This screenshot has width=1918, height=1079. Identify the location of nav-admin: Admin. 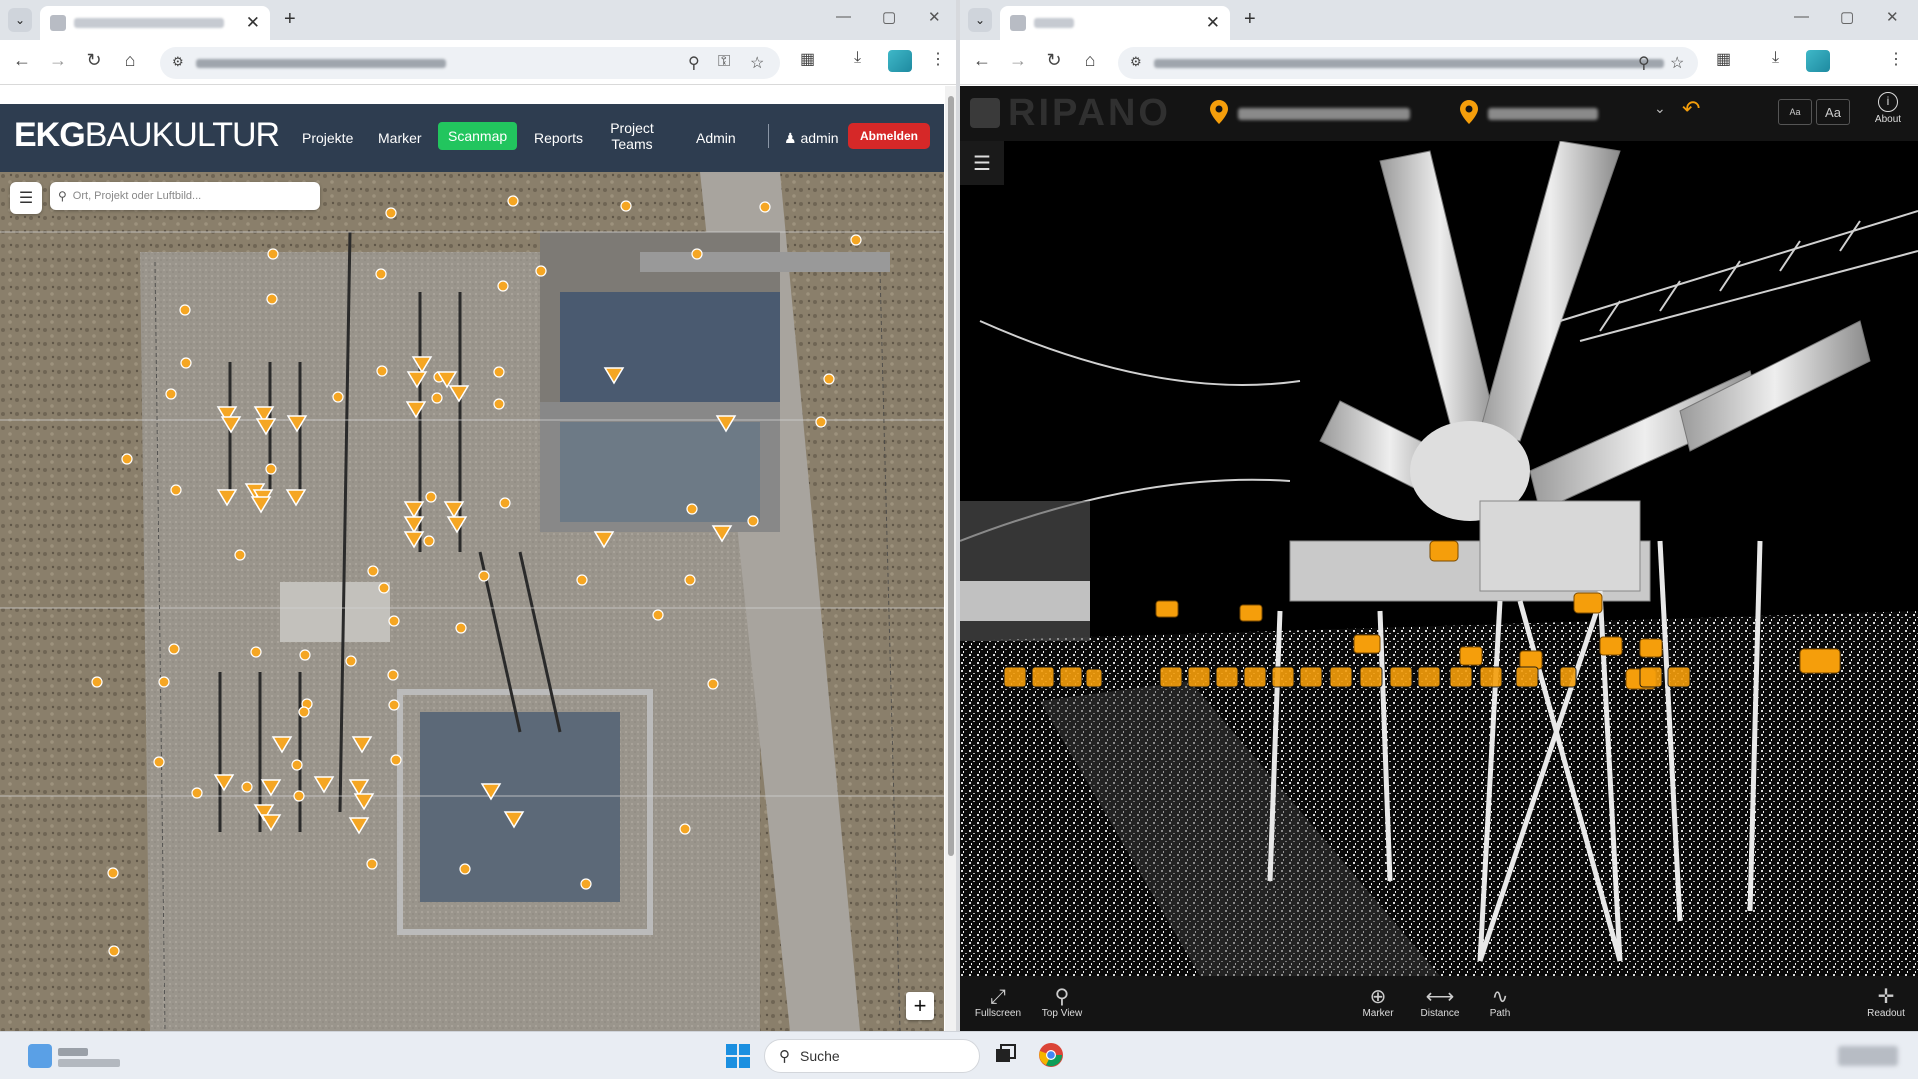
(716, 138).